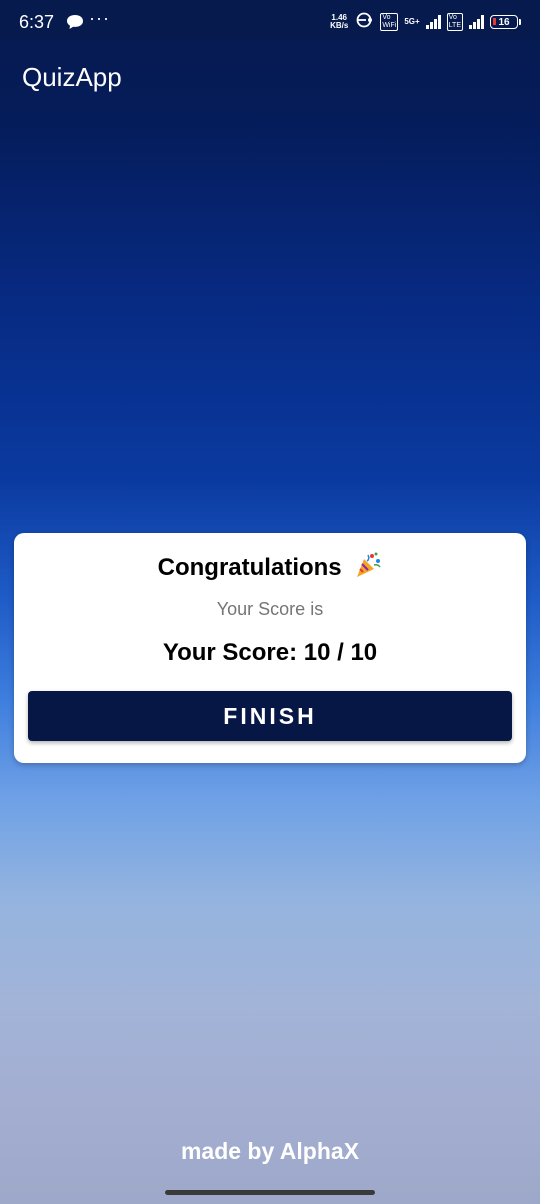 This screenshot has height=1204, width=540. Describe the element at coordinates (75, 22) in the screenshot. I see `chat-bubble-icon` at that location.